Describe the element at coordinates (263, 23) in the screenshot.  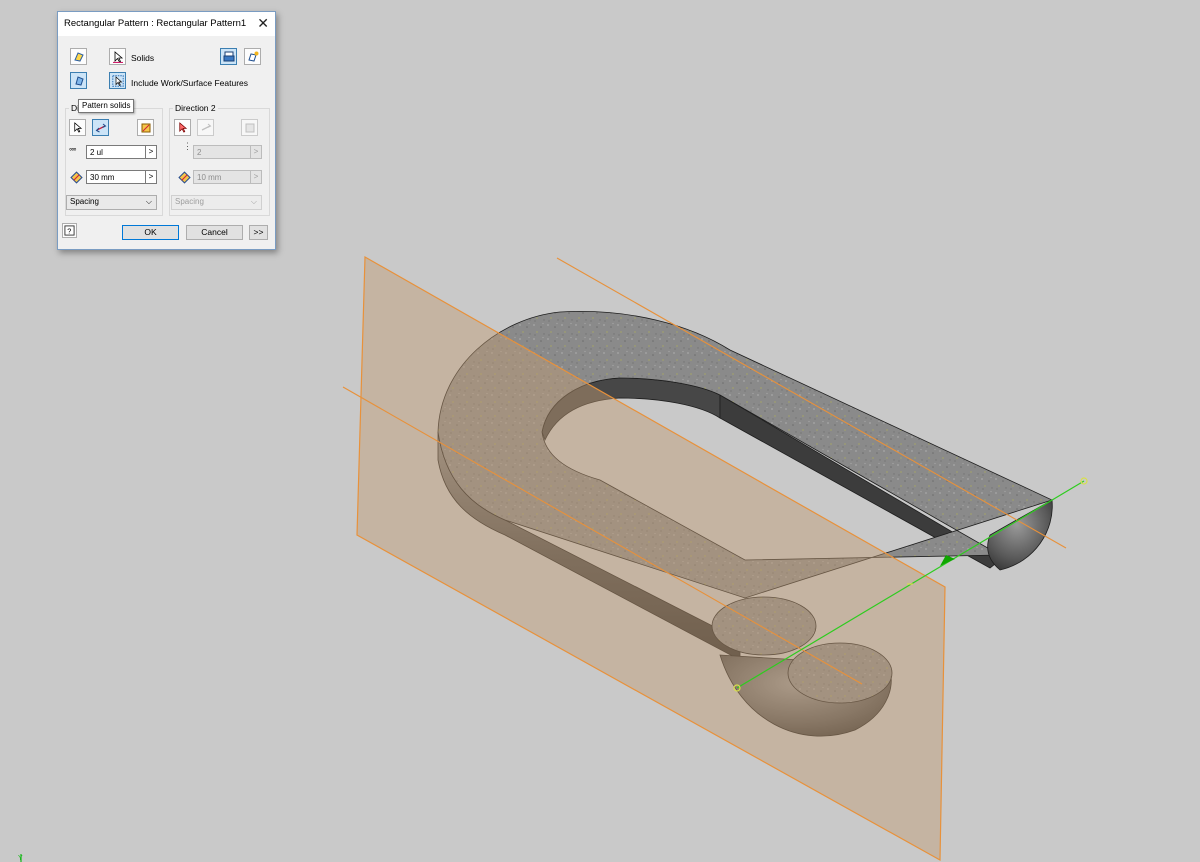
I see `close-icon: ✕` at that location.